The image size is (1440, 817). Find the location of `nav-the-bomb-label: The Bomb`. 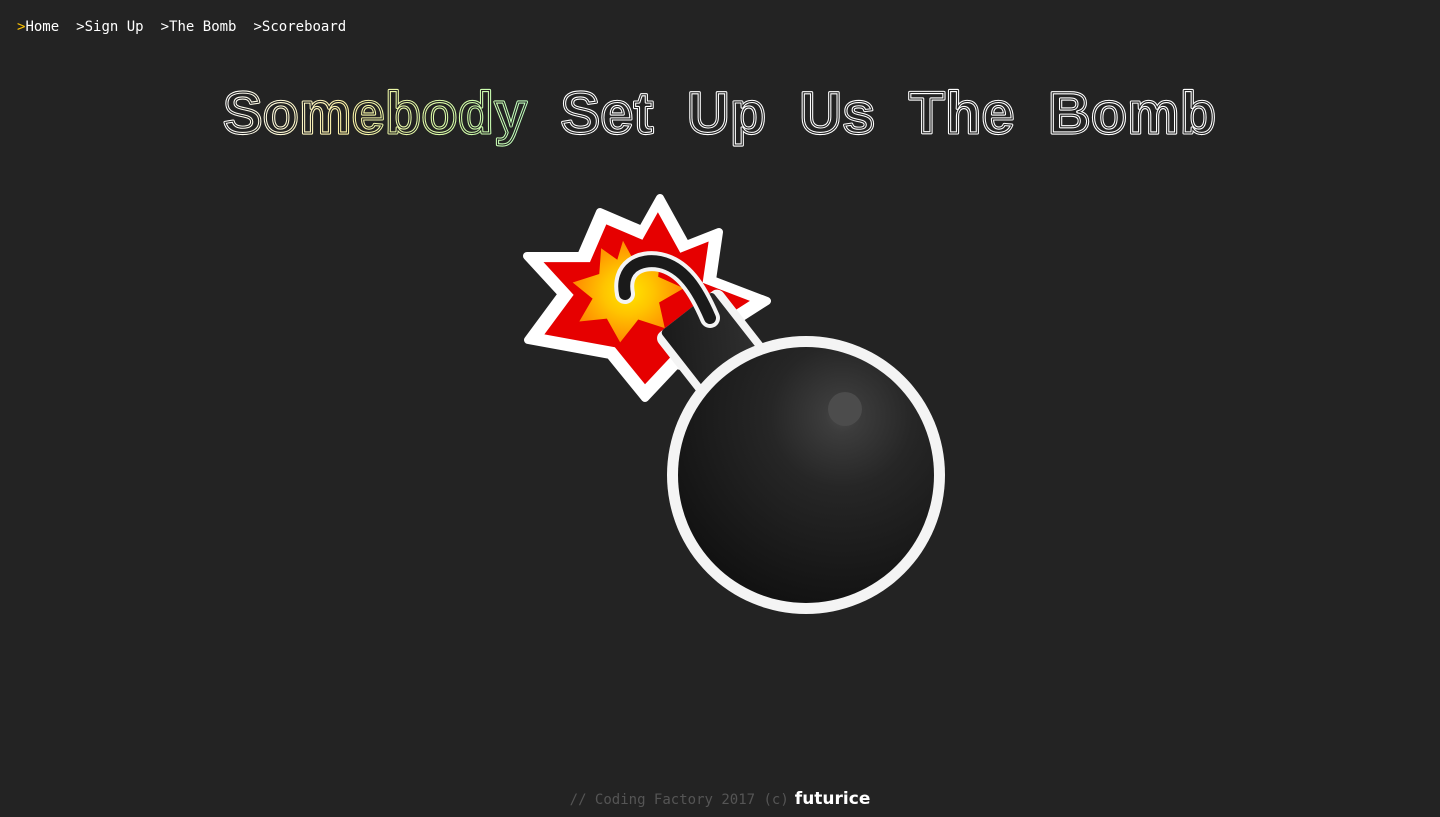

nav-the-bomb-label: The Bomb is located at coordinates (203, 27).